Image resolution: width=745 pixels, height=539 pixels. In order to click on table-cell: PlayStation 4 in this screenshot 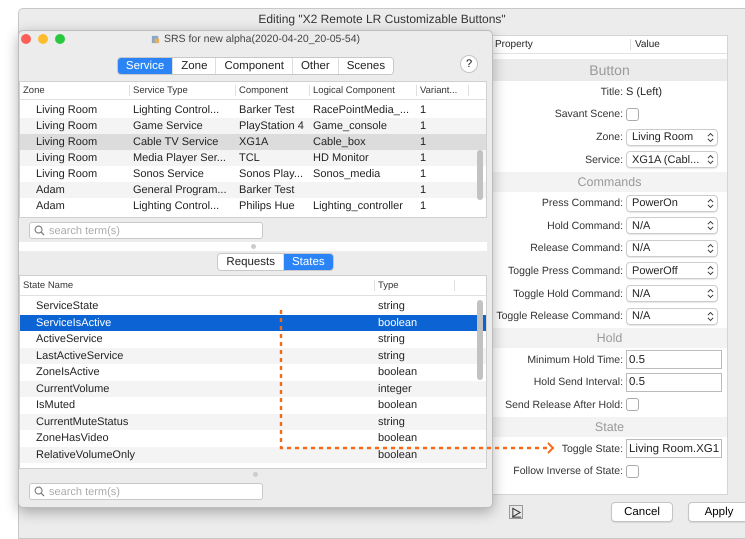, I will do `click(271, 126)`.